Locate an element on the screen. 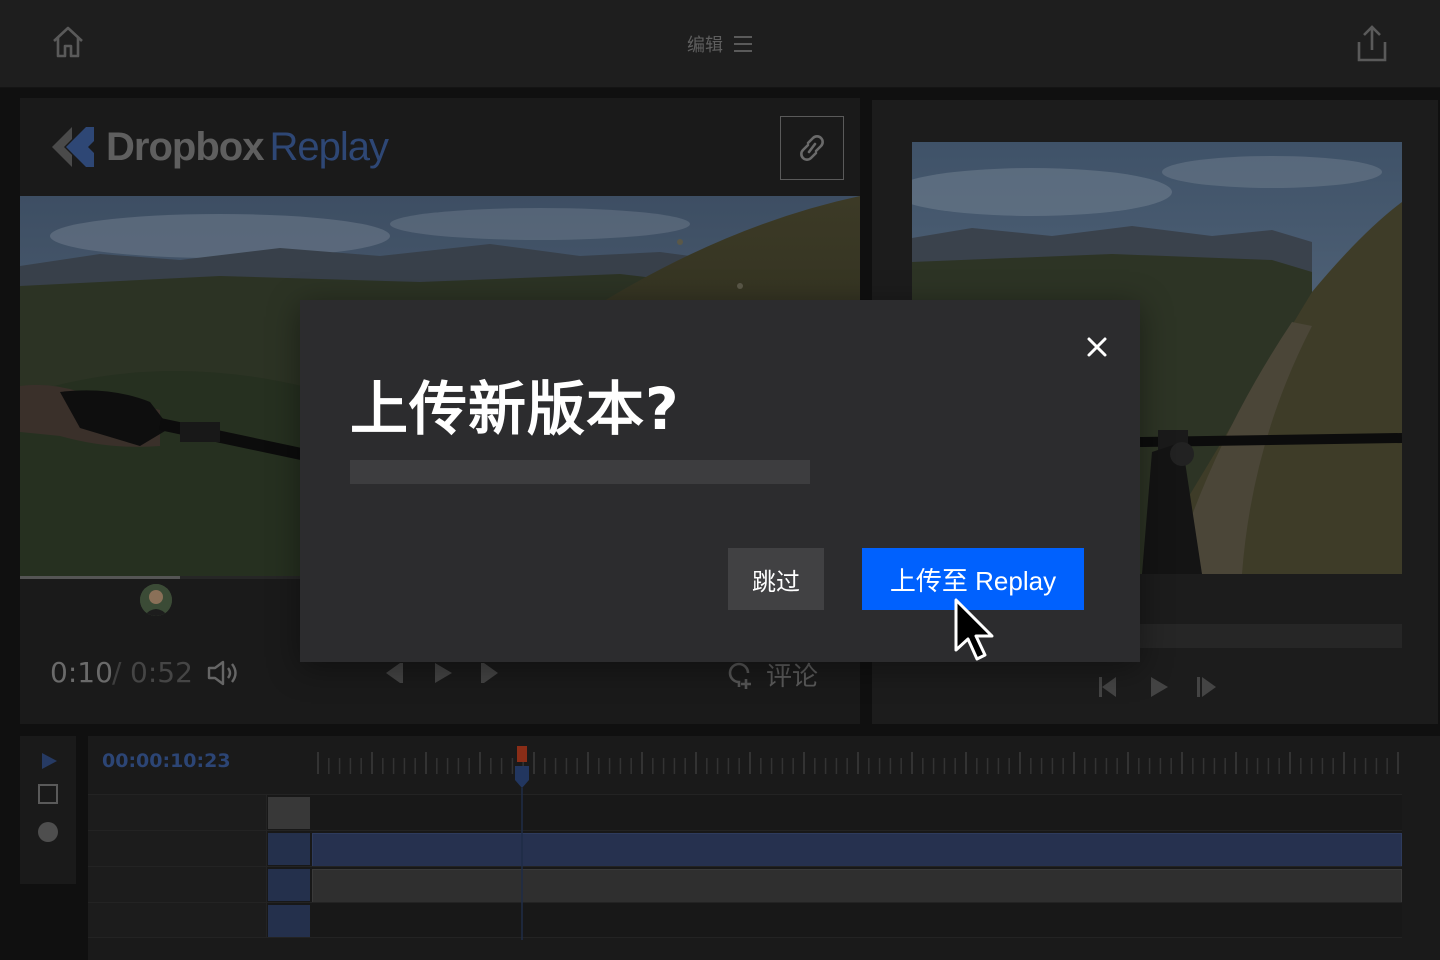 This screenshot has width=1440, height=960. prev-frame-button is located at coordinates (393, 673).